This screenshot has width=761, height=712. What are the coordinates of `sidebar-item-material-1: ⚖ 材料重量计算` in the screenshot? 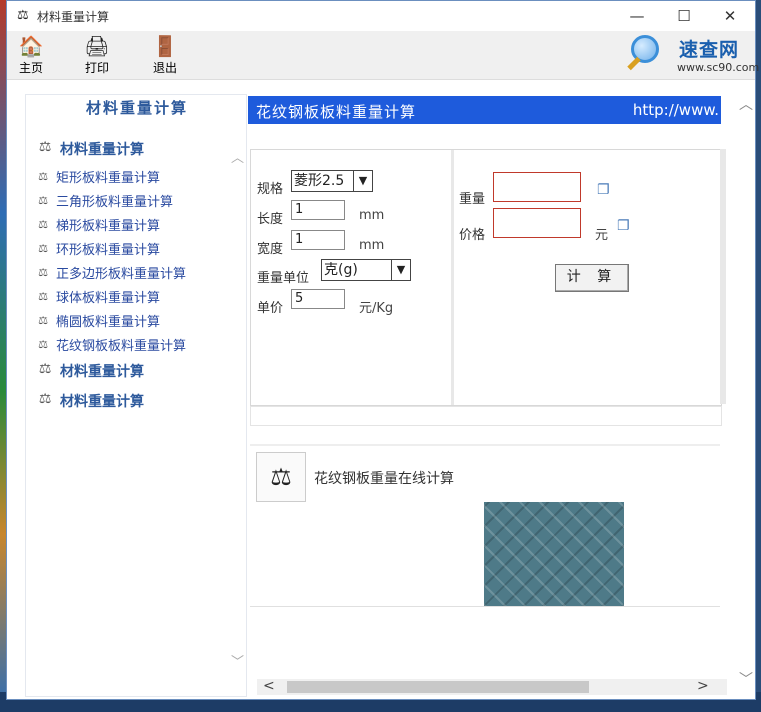 It's located at (89, 149).